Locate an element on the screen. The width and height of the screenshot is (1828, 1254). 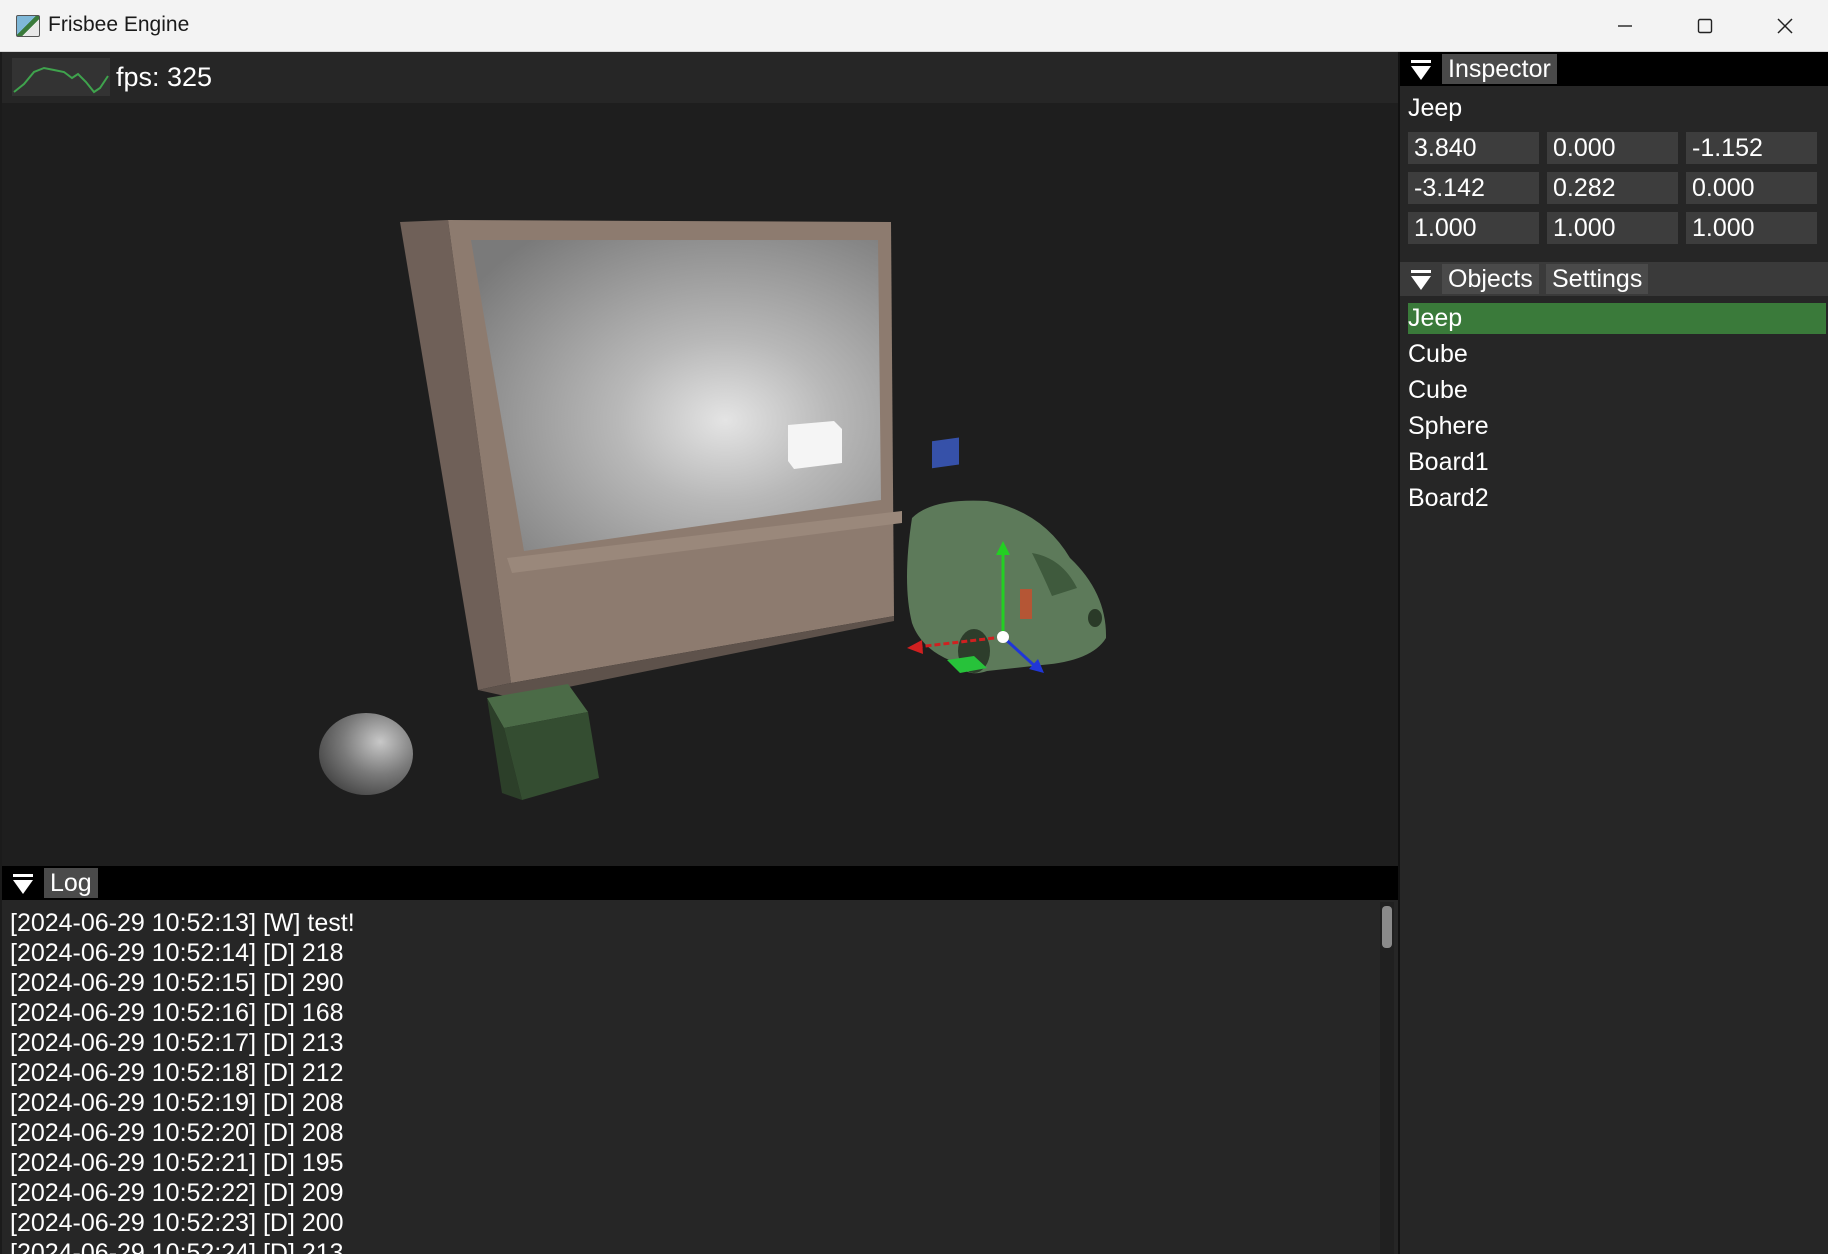
log-line: [2024-06-29 10:52:23] [D] 200 is located at coordinates (177, 1223).